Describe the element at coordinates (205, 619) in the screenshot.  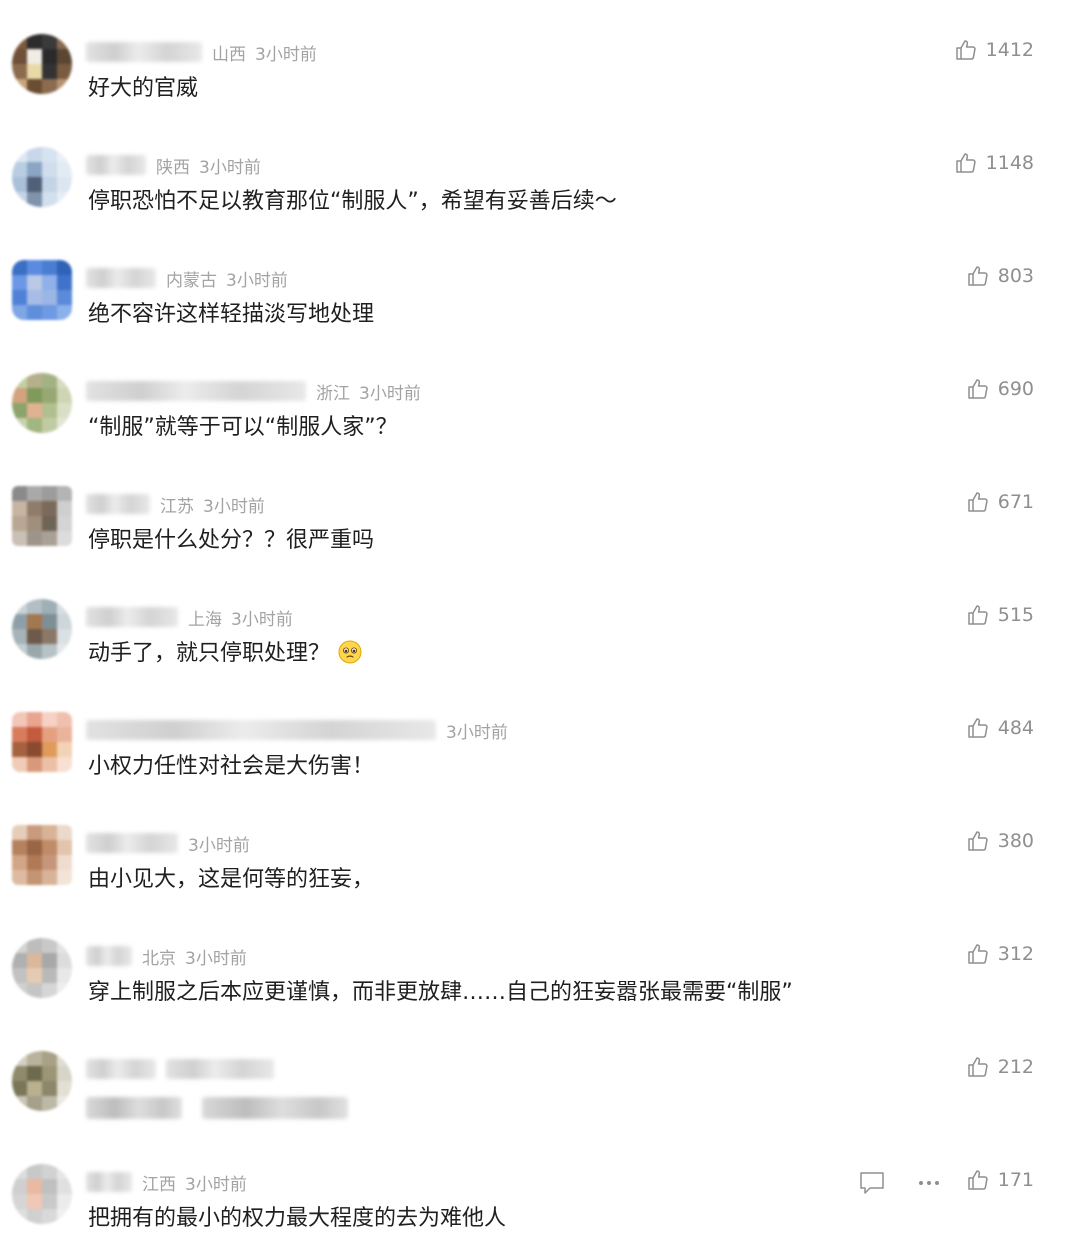
I see `location-label: 上海` at that location.